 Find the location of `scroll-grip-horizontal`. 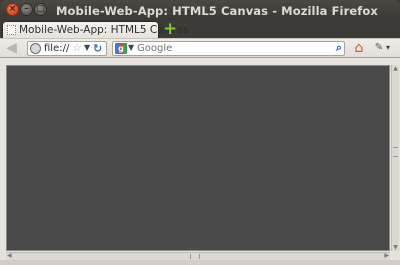

scroll-grip-horizontal is located at coordinates (195, 256).